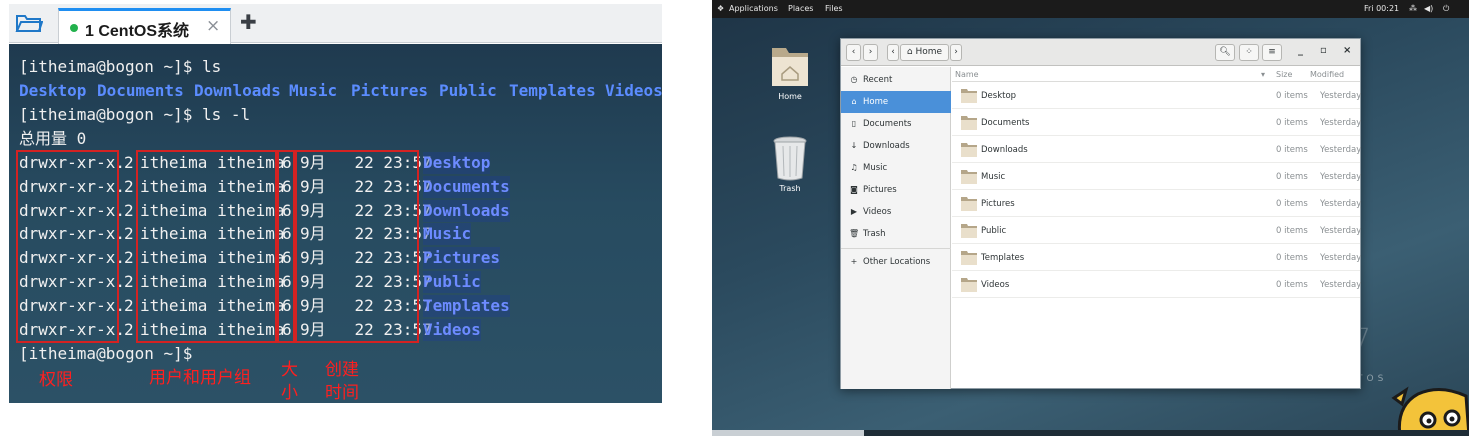 The height and width of the screenshot is (436, 1469). Describe the element at coordinates (753, 8) in the screenshot. I see `applications-menu: Applications` at that location.